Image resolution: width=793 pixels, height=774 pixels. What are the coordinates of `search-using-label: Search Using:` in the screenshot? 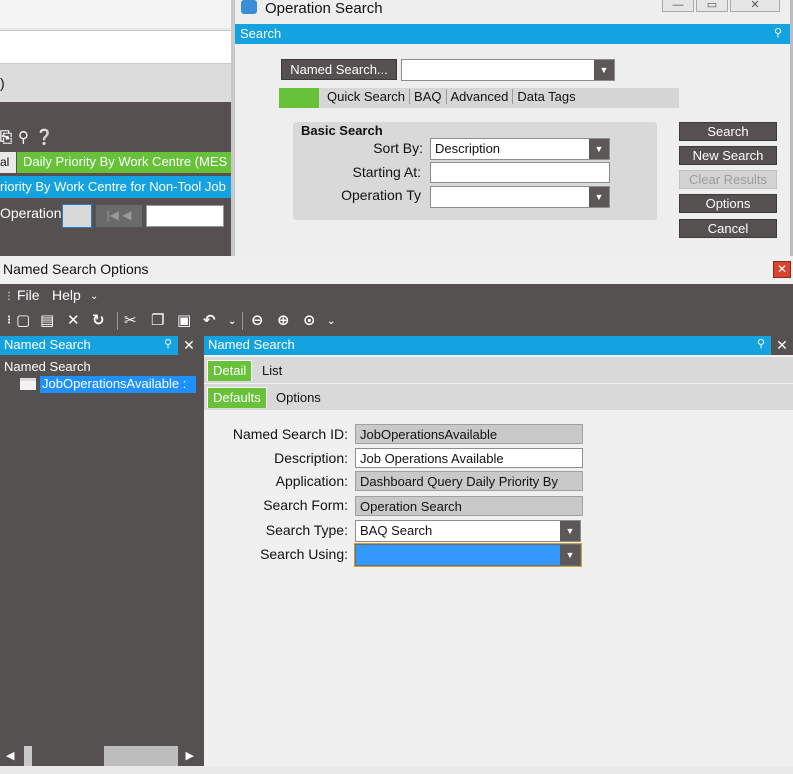 It's located at (304, 554).